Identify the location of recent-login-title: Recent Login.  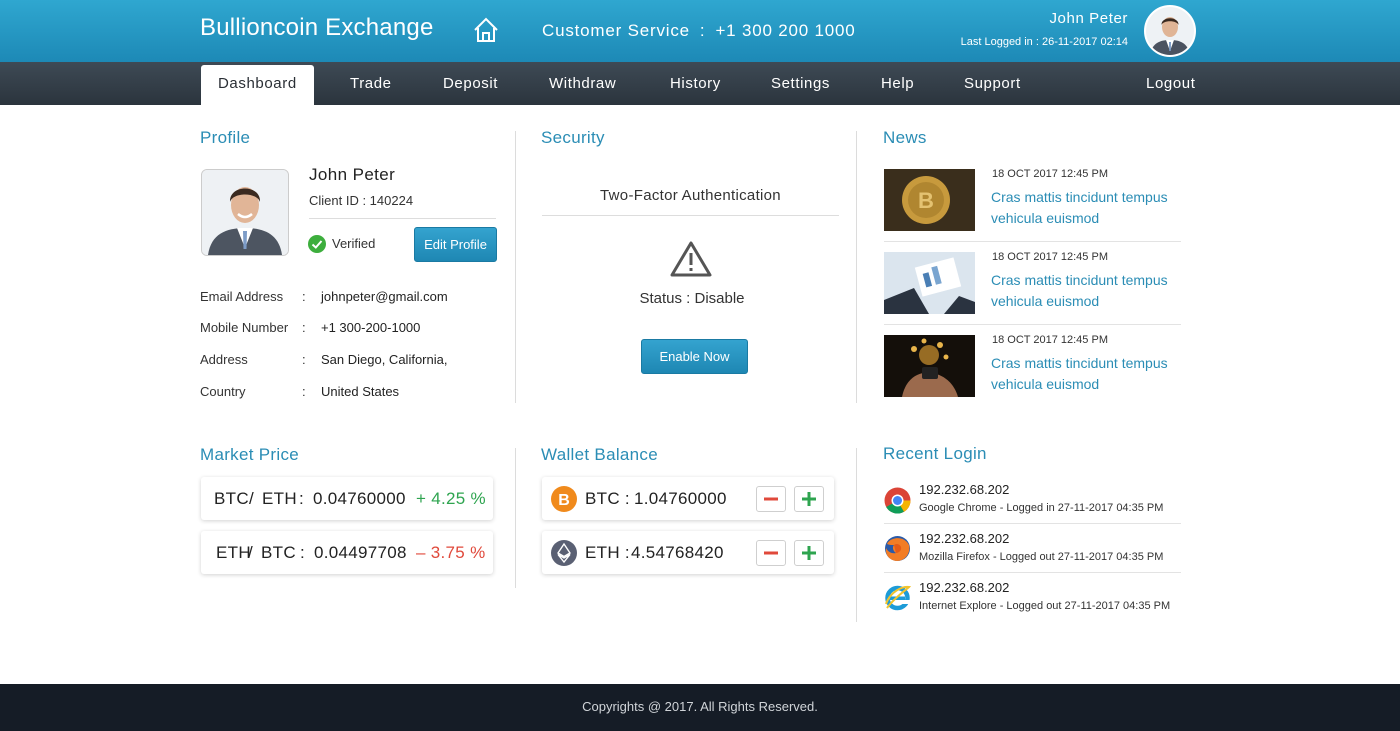
(935, 453).